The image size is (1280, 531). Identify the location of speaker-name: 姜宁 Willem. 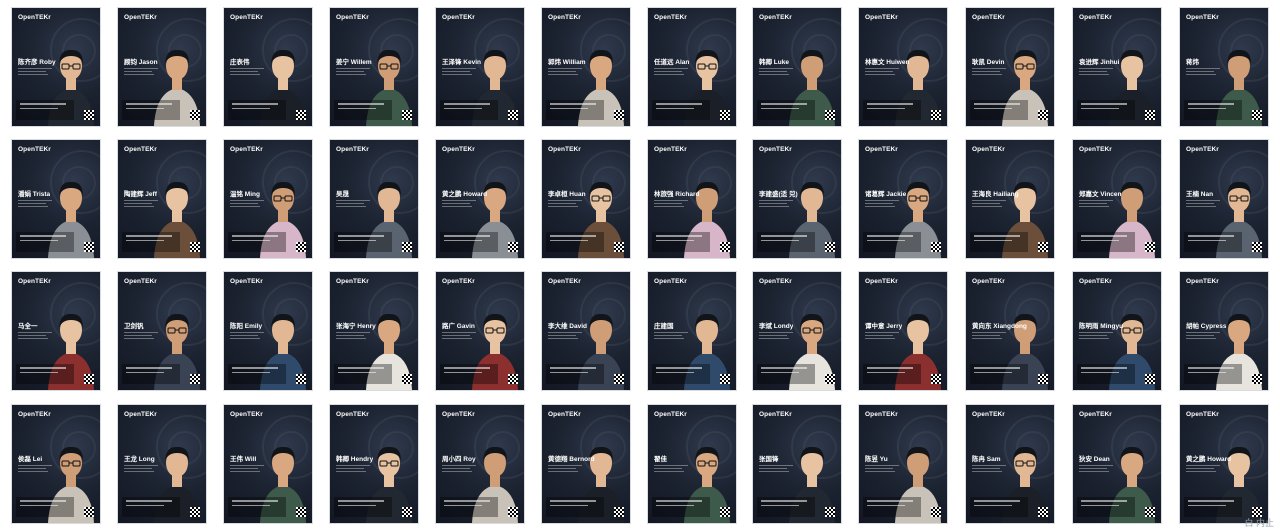
(354, 62).